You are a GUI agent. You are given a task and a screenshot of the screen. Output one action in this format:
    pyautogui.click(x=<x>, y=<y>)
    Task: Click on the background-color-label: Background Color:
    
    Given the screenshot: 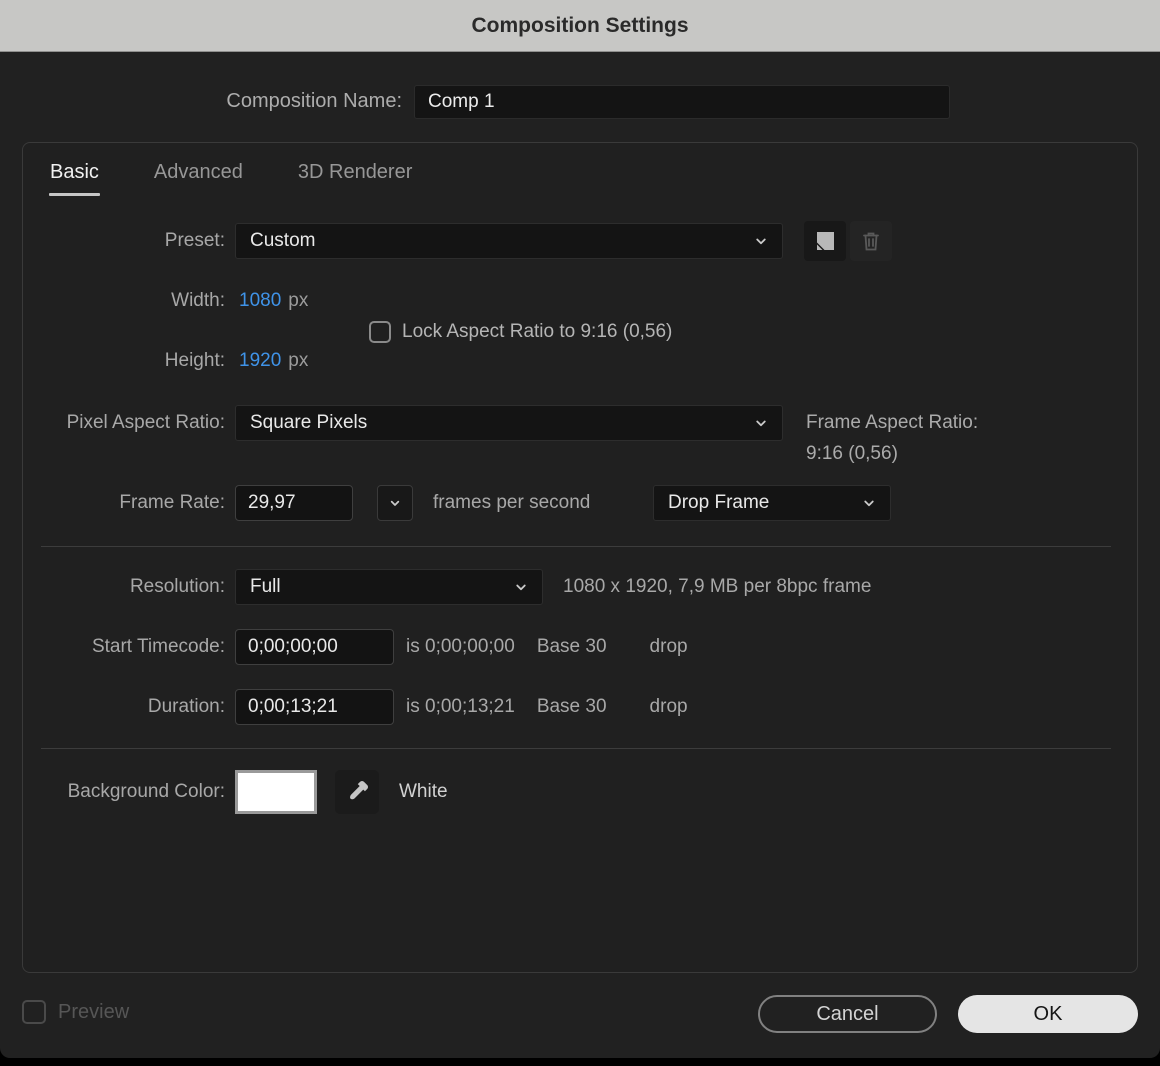 What is the action you would take?
    pyautogui.click(x=146, y=791)
    